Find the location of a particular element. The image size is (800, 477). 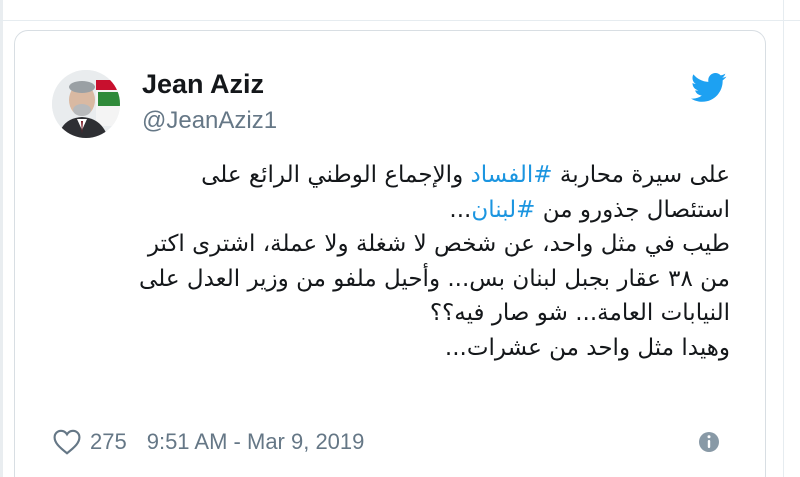

author-handle: @JeanAziz1 is located at coordinates (209, 121).